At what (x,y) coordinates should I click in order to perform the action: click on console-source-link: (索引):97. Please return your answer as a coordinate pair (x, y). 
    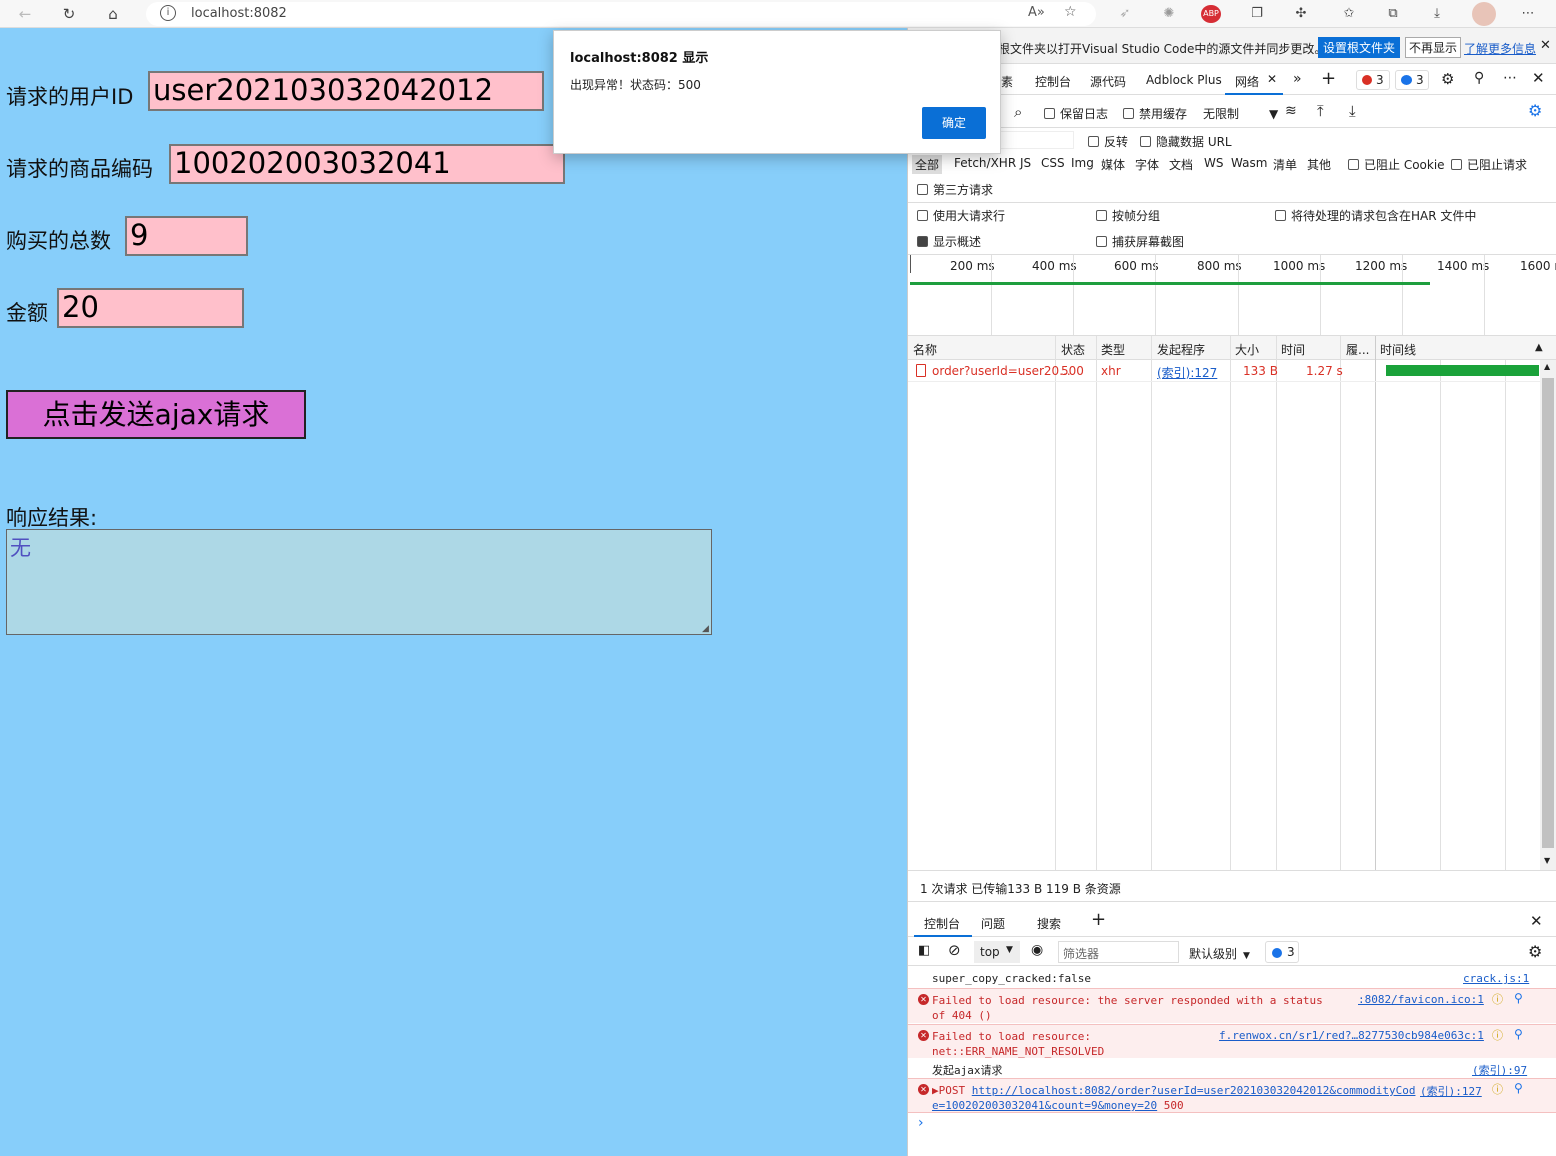
    Looking at the image, I should click on (1499, 1070).